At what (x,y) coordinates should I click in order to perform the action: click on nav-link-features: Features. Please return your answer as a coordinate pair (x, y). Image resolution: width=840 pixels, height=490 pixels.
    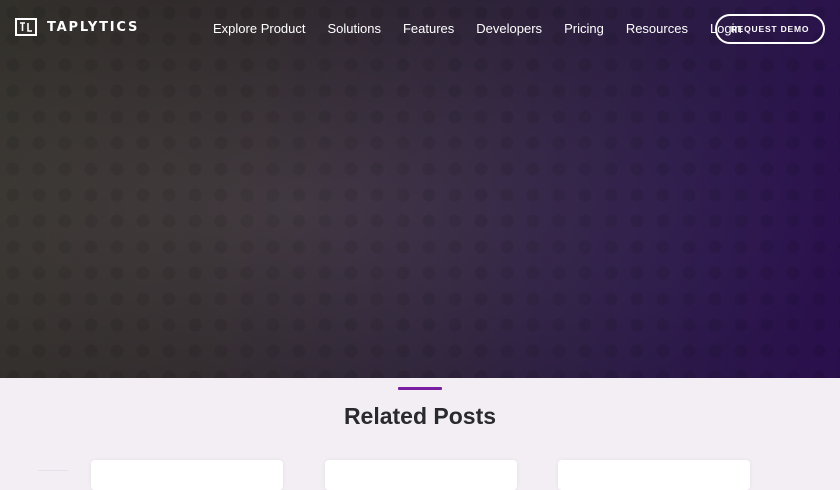
    Looking at the image, I should click on (428, 28).